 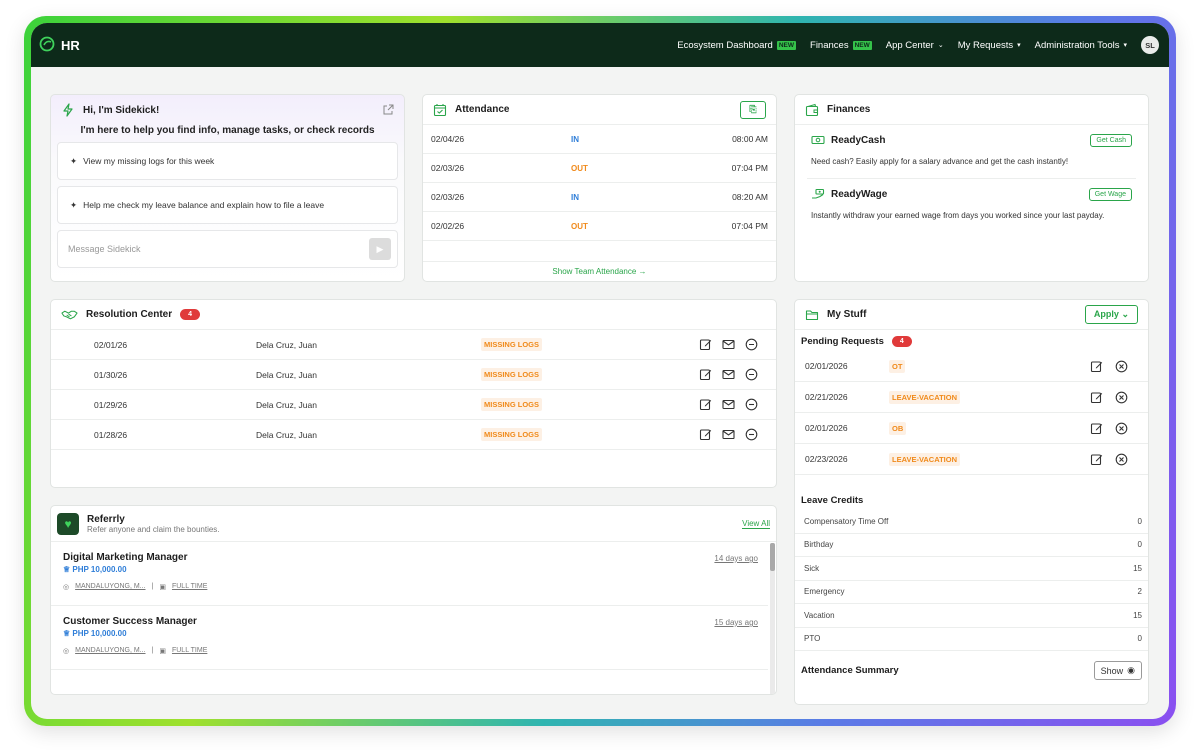 I want to click on nav-ecosystem-dashboard: Ecosystem Dashboard NEW, so click(x=737, y=45).